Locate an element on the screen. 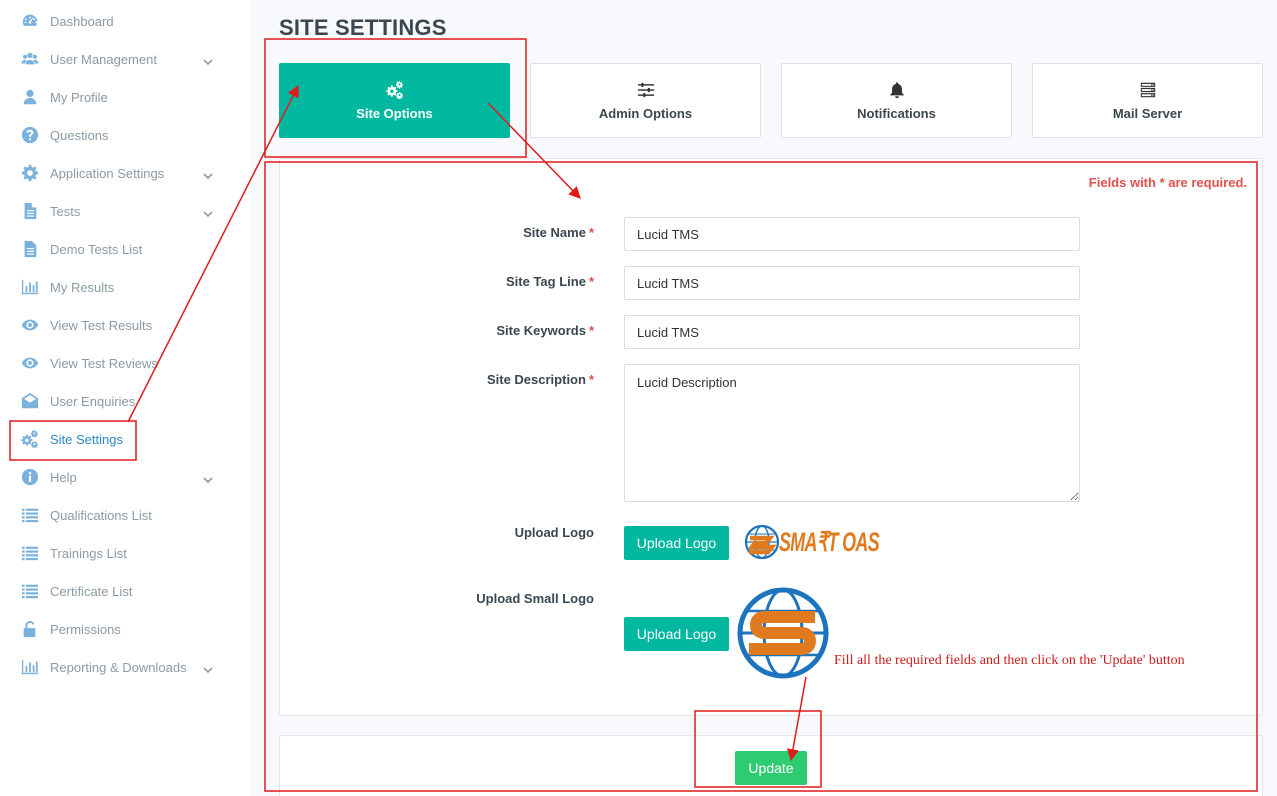 The width and height of the screenshot is (1277, 796). site-logo-image: SMA₹T OAS is located at coordinates (813, 542).